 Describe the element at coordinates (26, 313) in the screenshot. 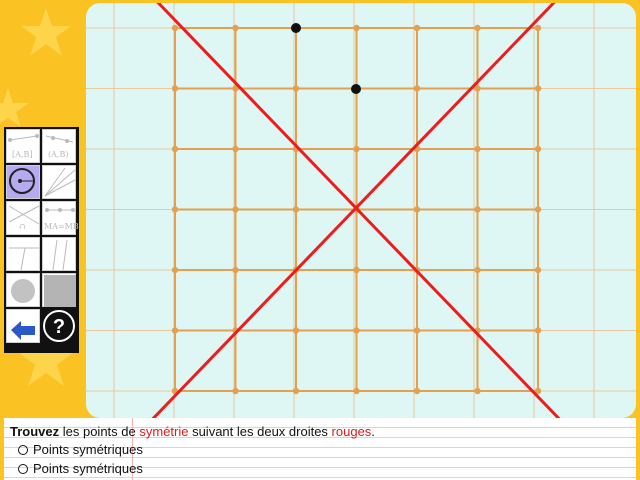

I see `progress-counter: 0/6` at that location.